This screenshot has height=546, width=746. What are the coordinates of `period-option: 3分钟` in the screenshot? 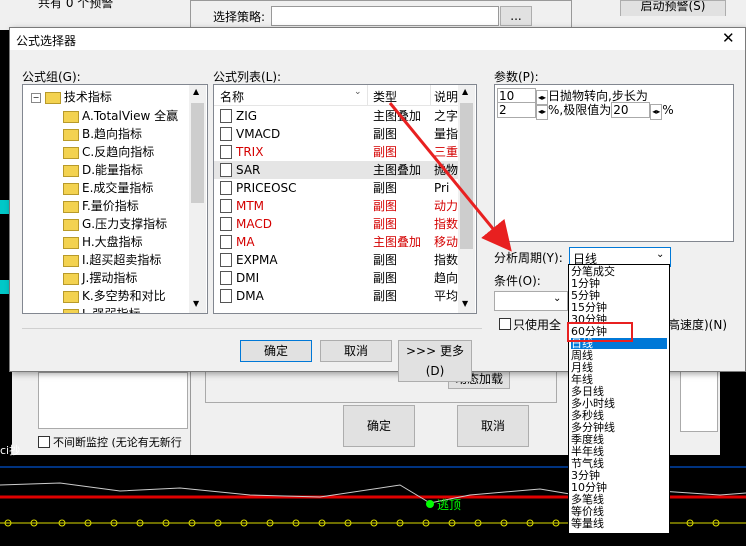 It's located at (619, 475).